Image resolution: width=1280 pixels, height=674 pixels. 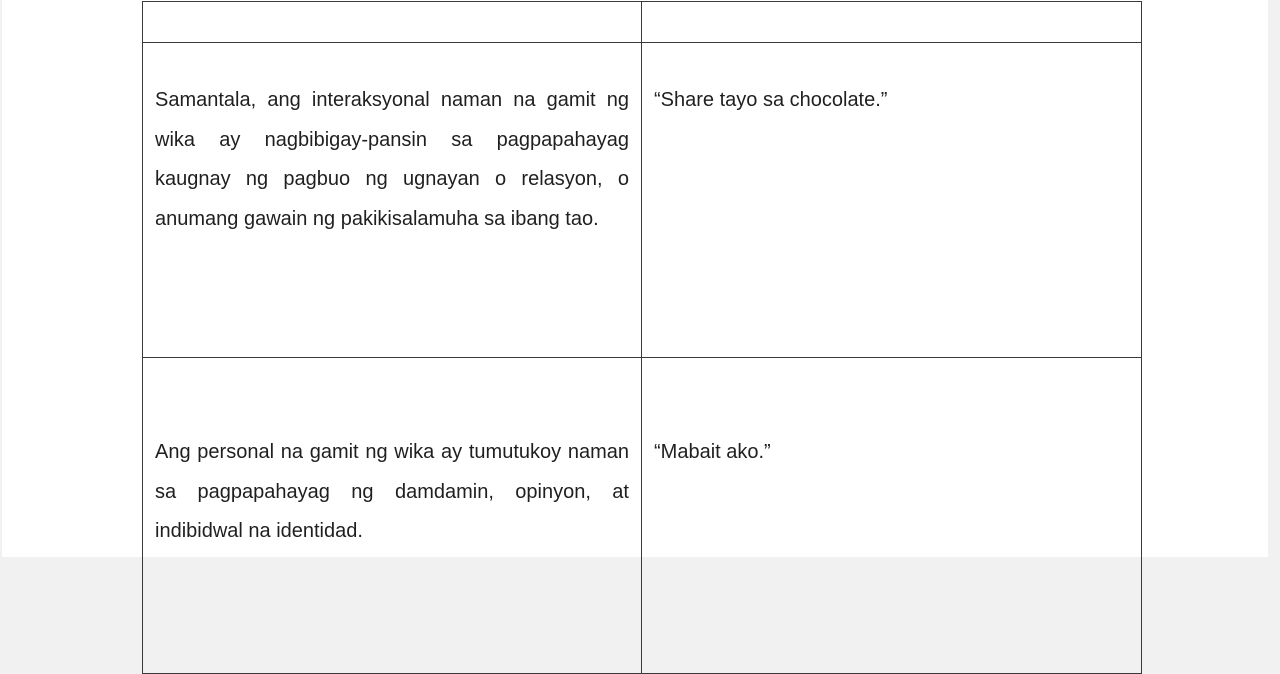 What do you see at coordinates (712, 452) in the screenshot?
I see `example-text: “Mabait ako.”` at bounding box center [712, 452].